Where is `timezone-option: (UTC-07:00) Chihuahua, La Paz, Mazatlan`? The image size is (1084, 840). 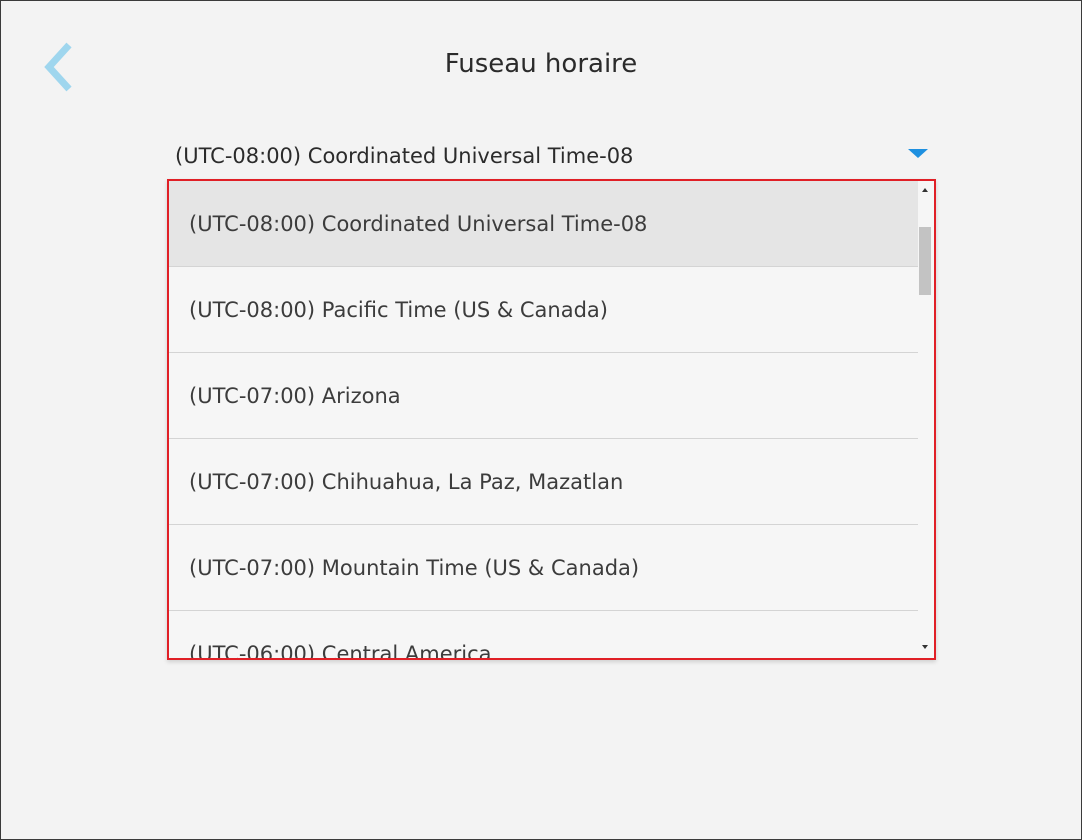 timezone-option: (UTC-07:00) Chihuahua, La Paz, Mazatlan is located at coordinates (543, 482).